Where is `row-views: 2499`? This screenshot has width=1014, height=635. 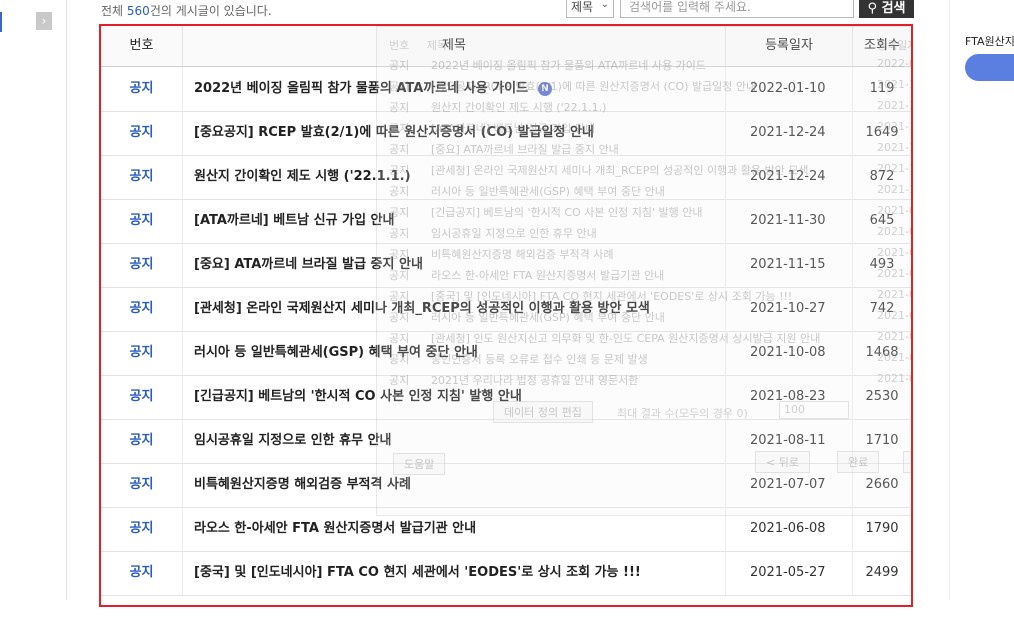
row-views: 2499 is located at coordinates (882, 572).